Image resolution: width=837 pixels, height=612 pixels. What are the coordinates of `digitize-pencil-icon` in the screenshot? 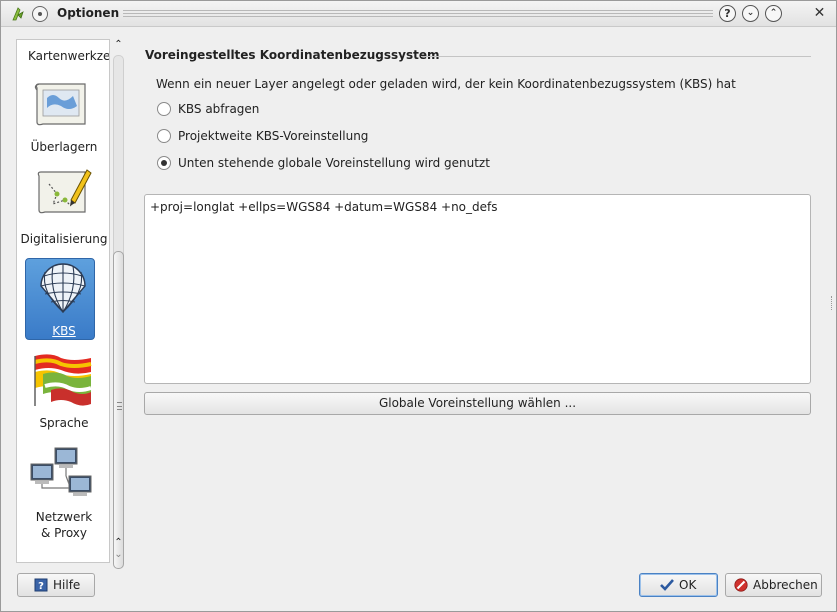 It's located at (64, 191).